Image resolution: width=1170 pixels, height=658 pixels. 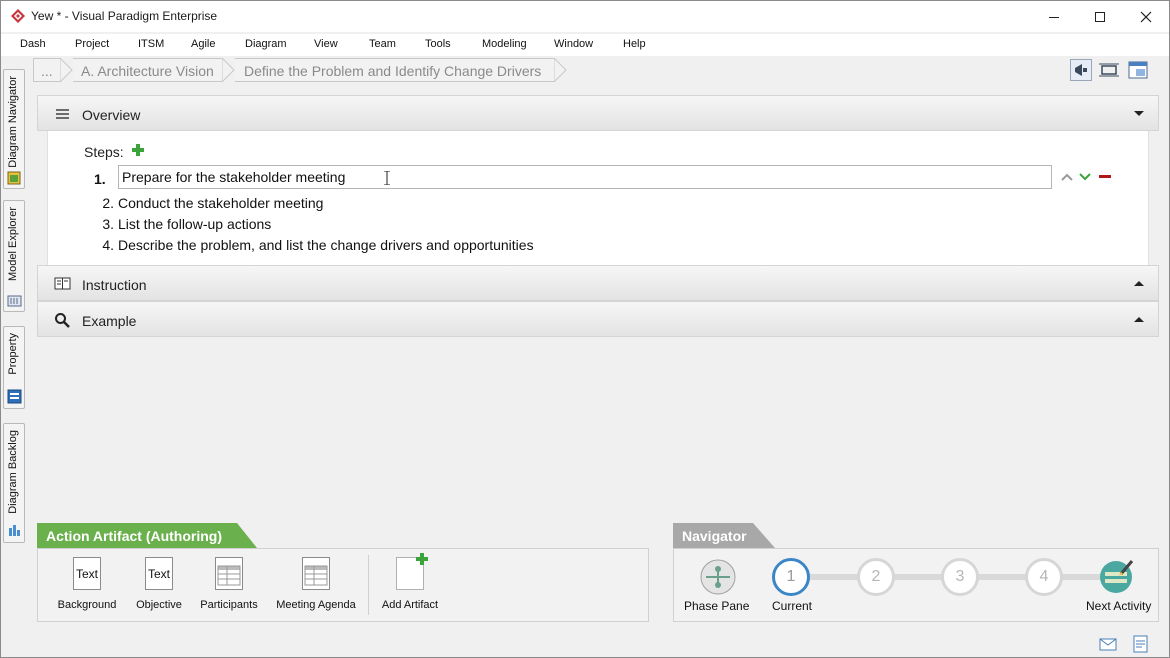 What do you see at coordinates (1139, 113) in the screenshot?
I see `collapse-caret-icon` at bounding box center [1139, 113].